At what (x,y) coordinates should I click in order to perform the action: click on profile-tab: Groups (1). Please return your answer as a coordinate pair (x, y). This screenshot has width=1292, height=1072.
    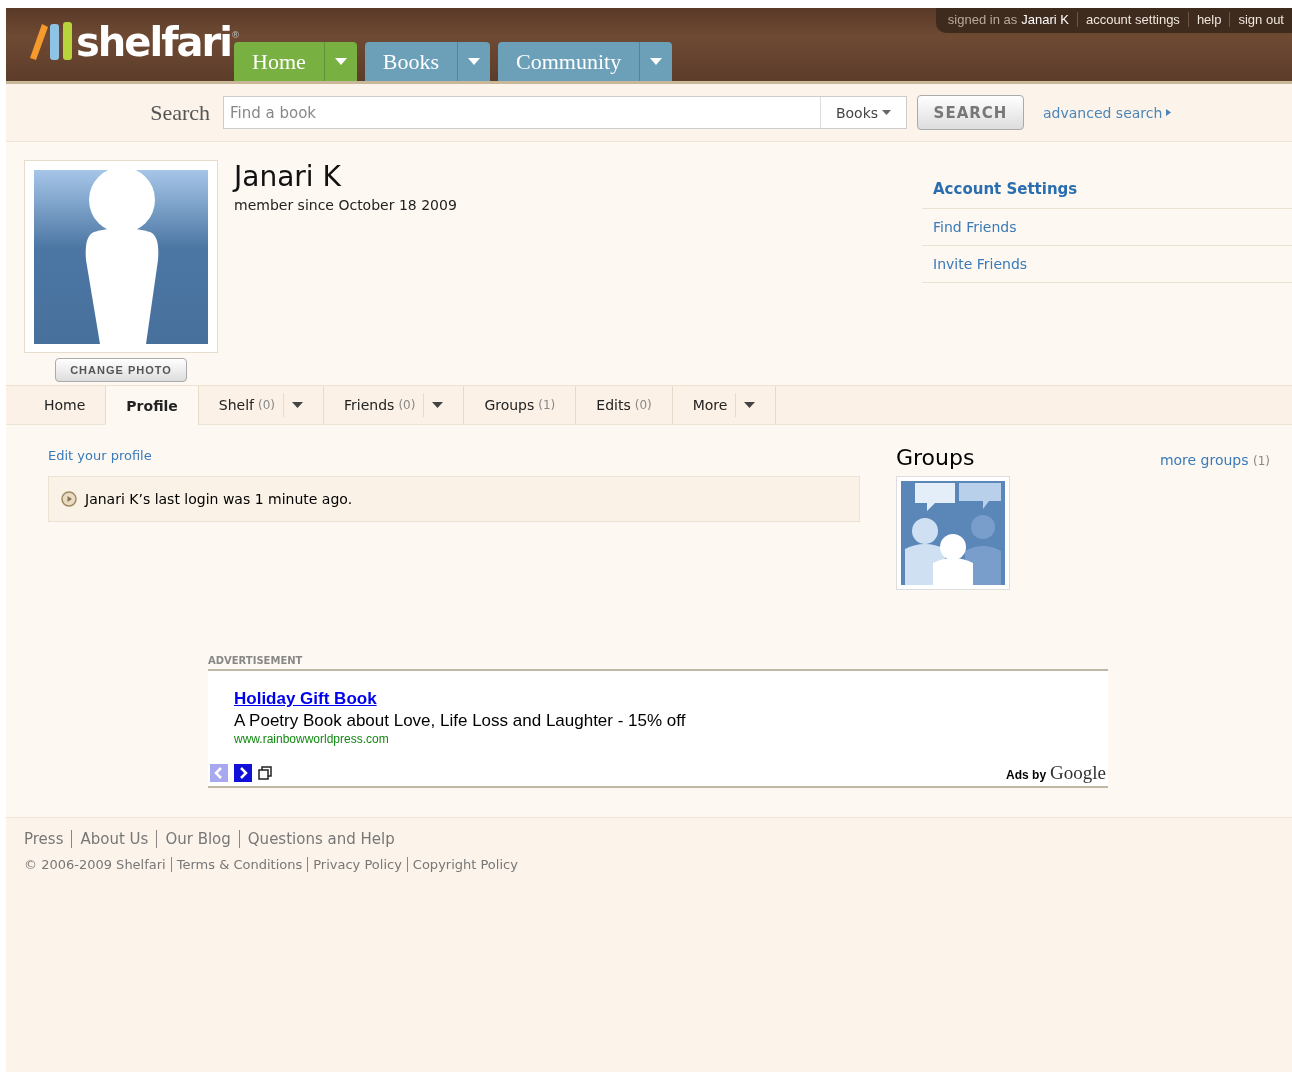
    Looking at the image, I should click on (520, 405).